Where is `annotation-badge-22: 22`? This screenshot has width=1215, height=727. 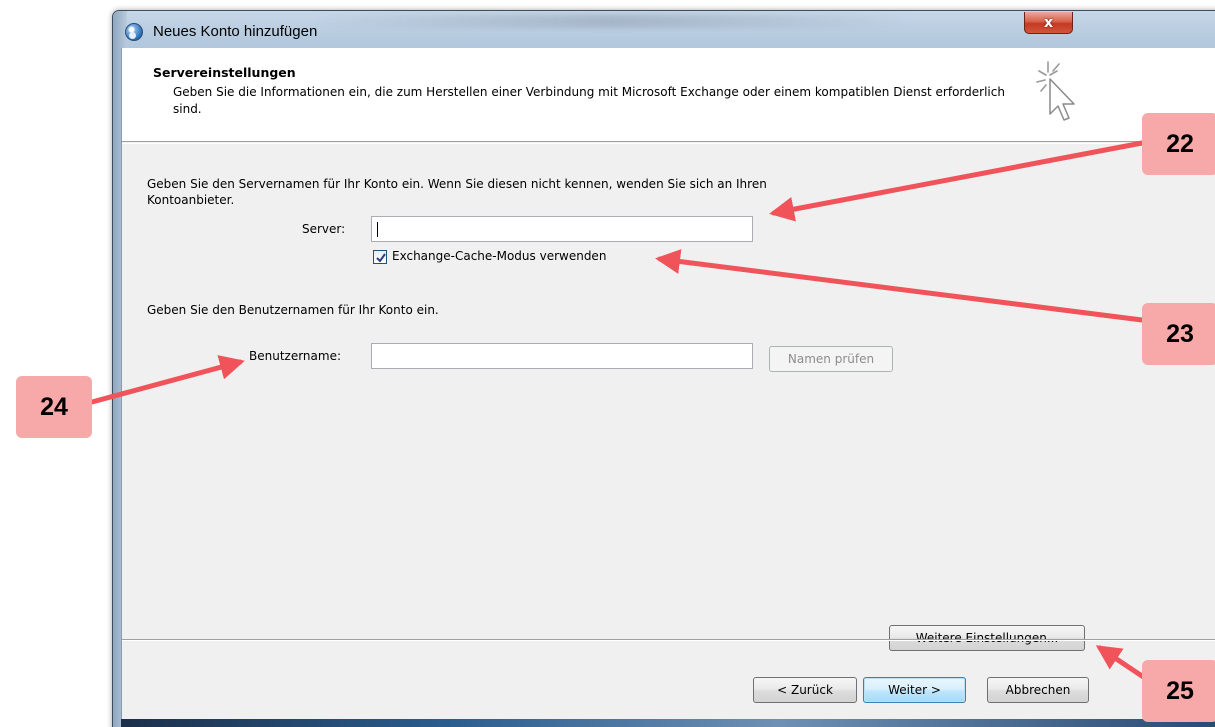
annotation-badge-22: 22 is located at coordinates (1178, 144).